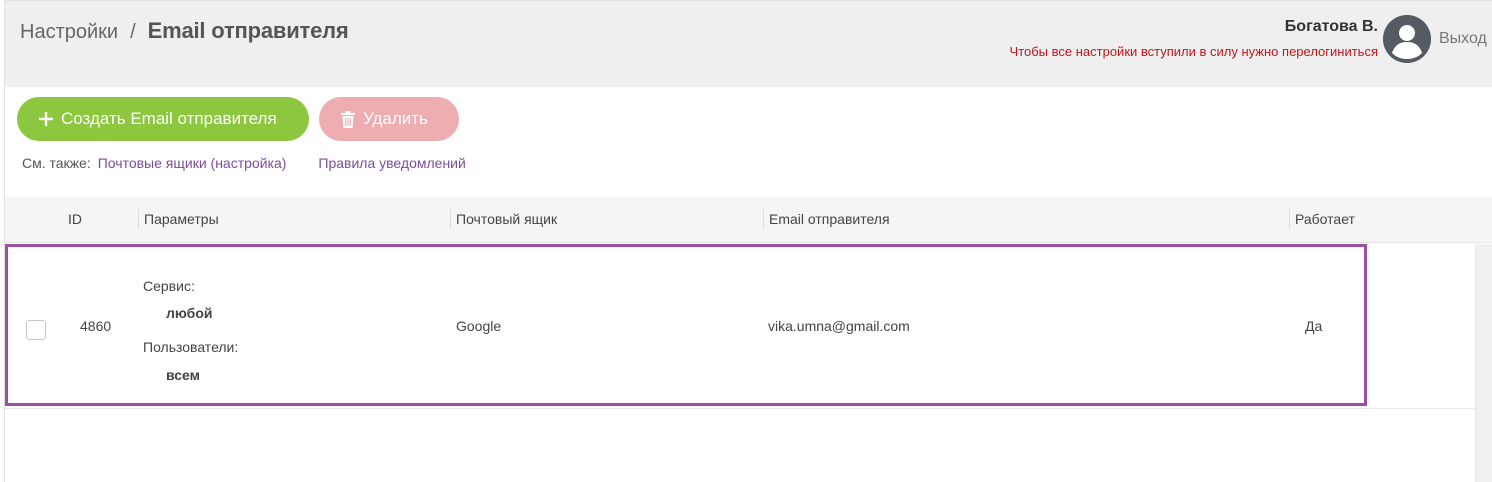 This screenshot has height=482, width=1492. Describe the element at coordinates (1407, 39) in the screenshot. I see `user-avatar-icon` at that location.